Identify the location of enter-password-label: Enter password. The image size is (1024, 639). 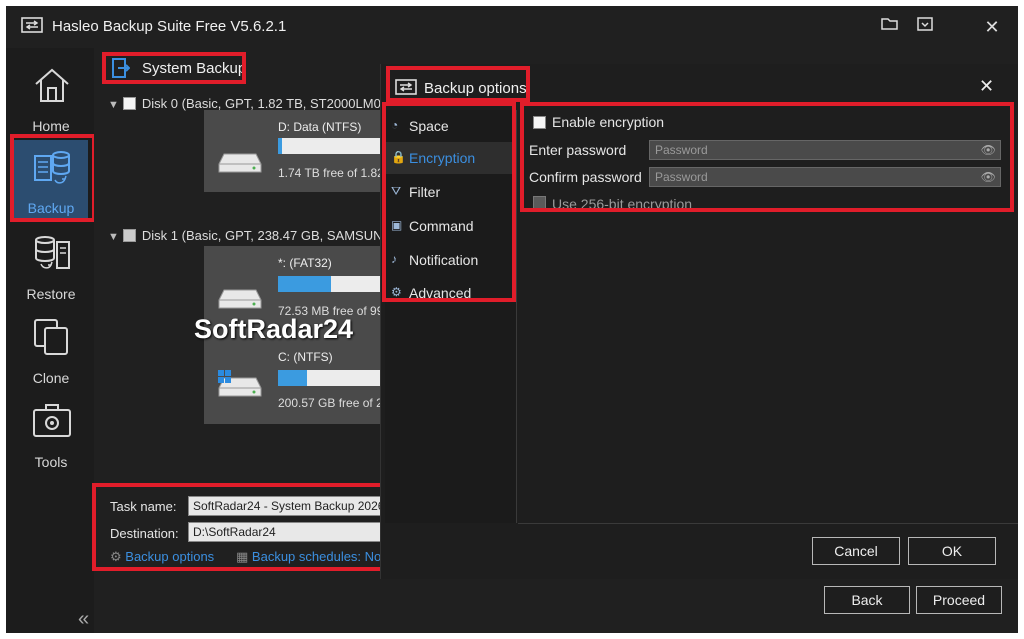
(578, 150).